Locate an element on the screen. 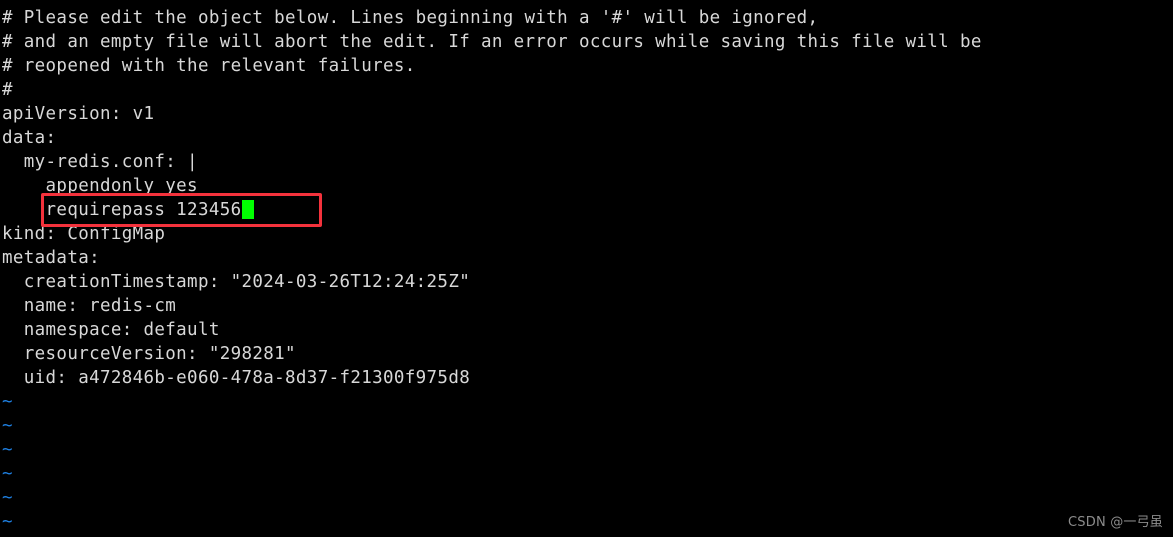 This screenshot has height=537, width=1173. editor-line-apiversion: apiVersion: v1 is located at coordinates (78, 114).